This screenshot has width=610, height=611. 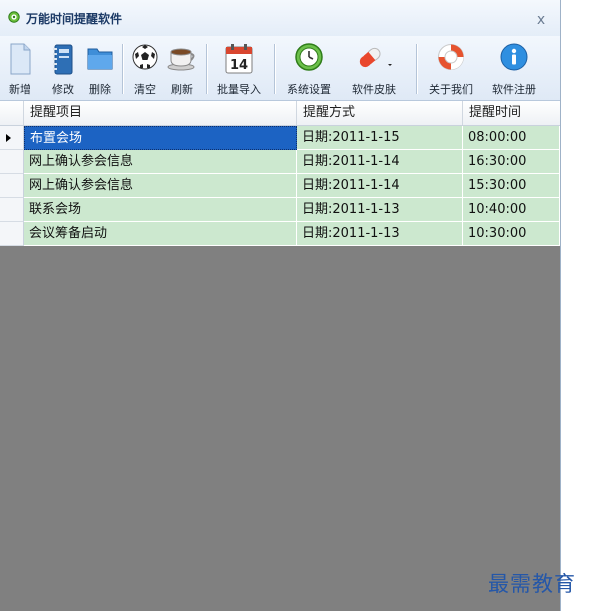 I want to click on column-header-method: 提醒方式, so click(x=380, y=113).